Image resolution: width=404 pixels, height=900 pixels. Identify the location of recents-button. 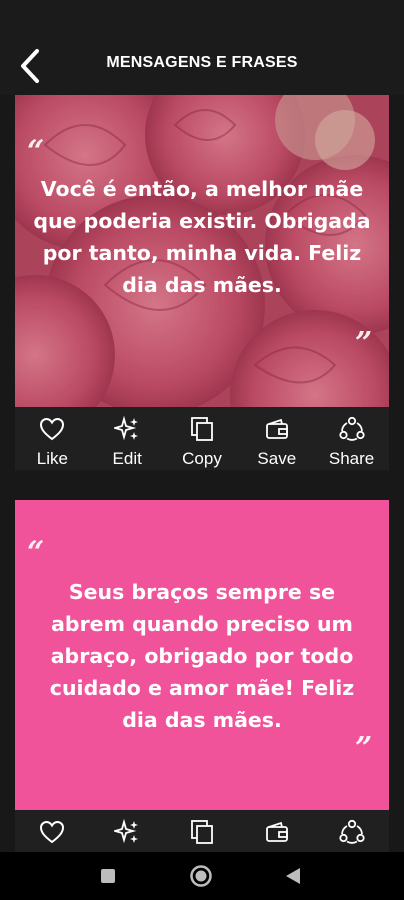
(108, 878).